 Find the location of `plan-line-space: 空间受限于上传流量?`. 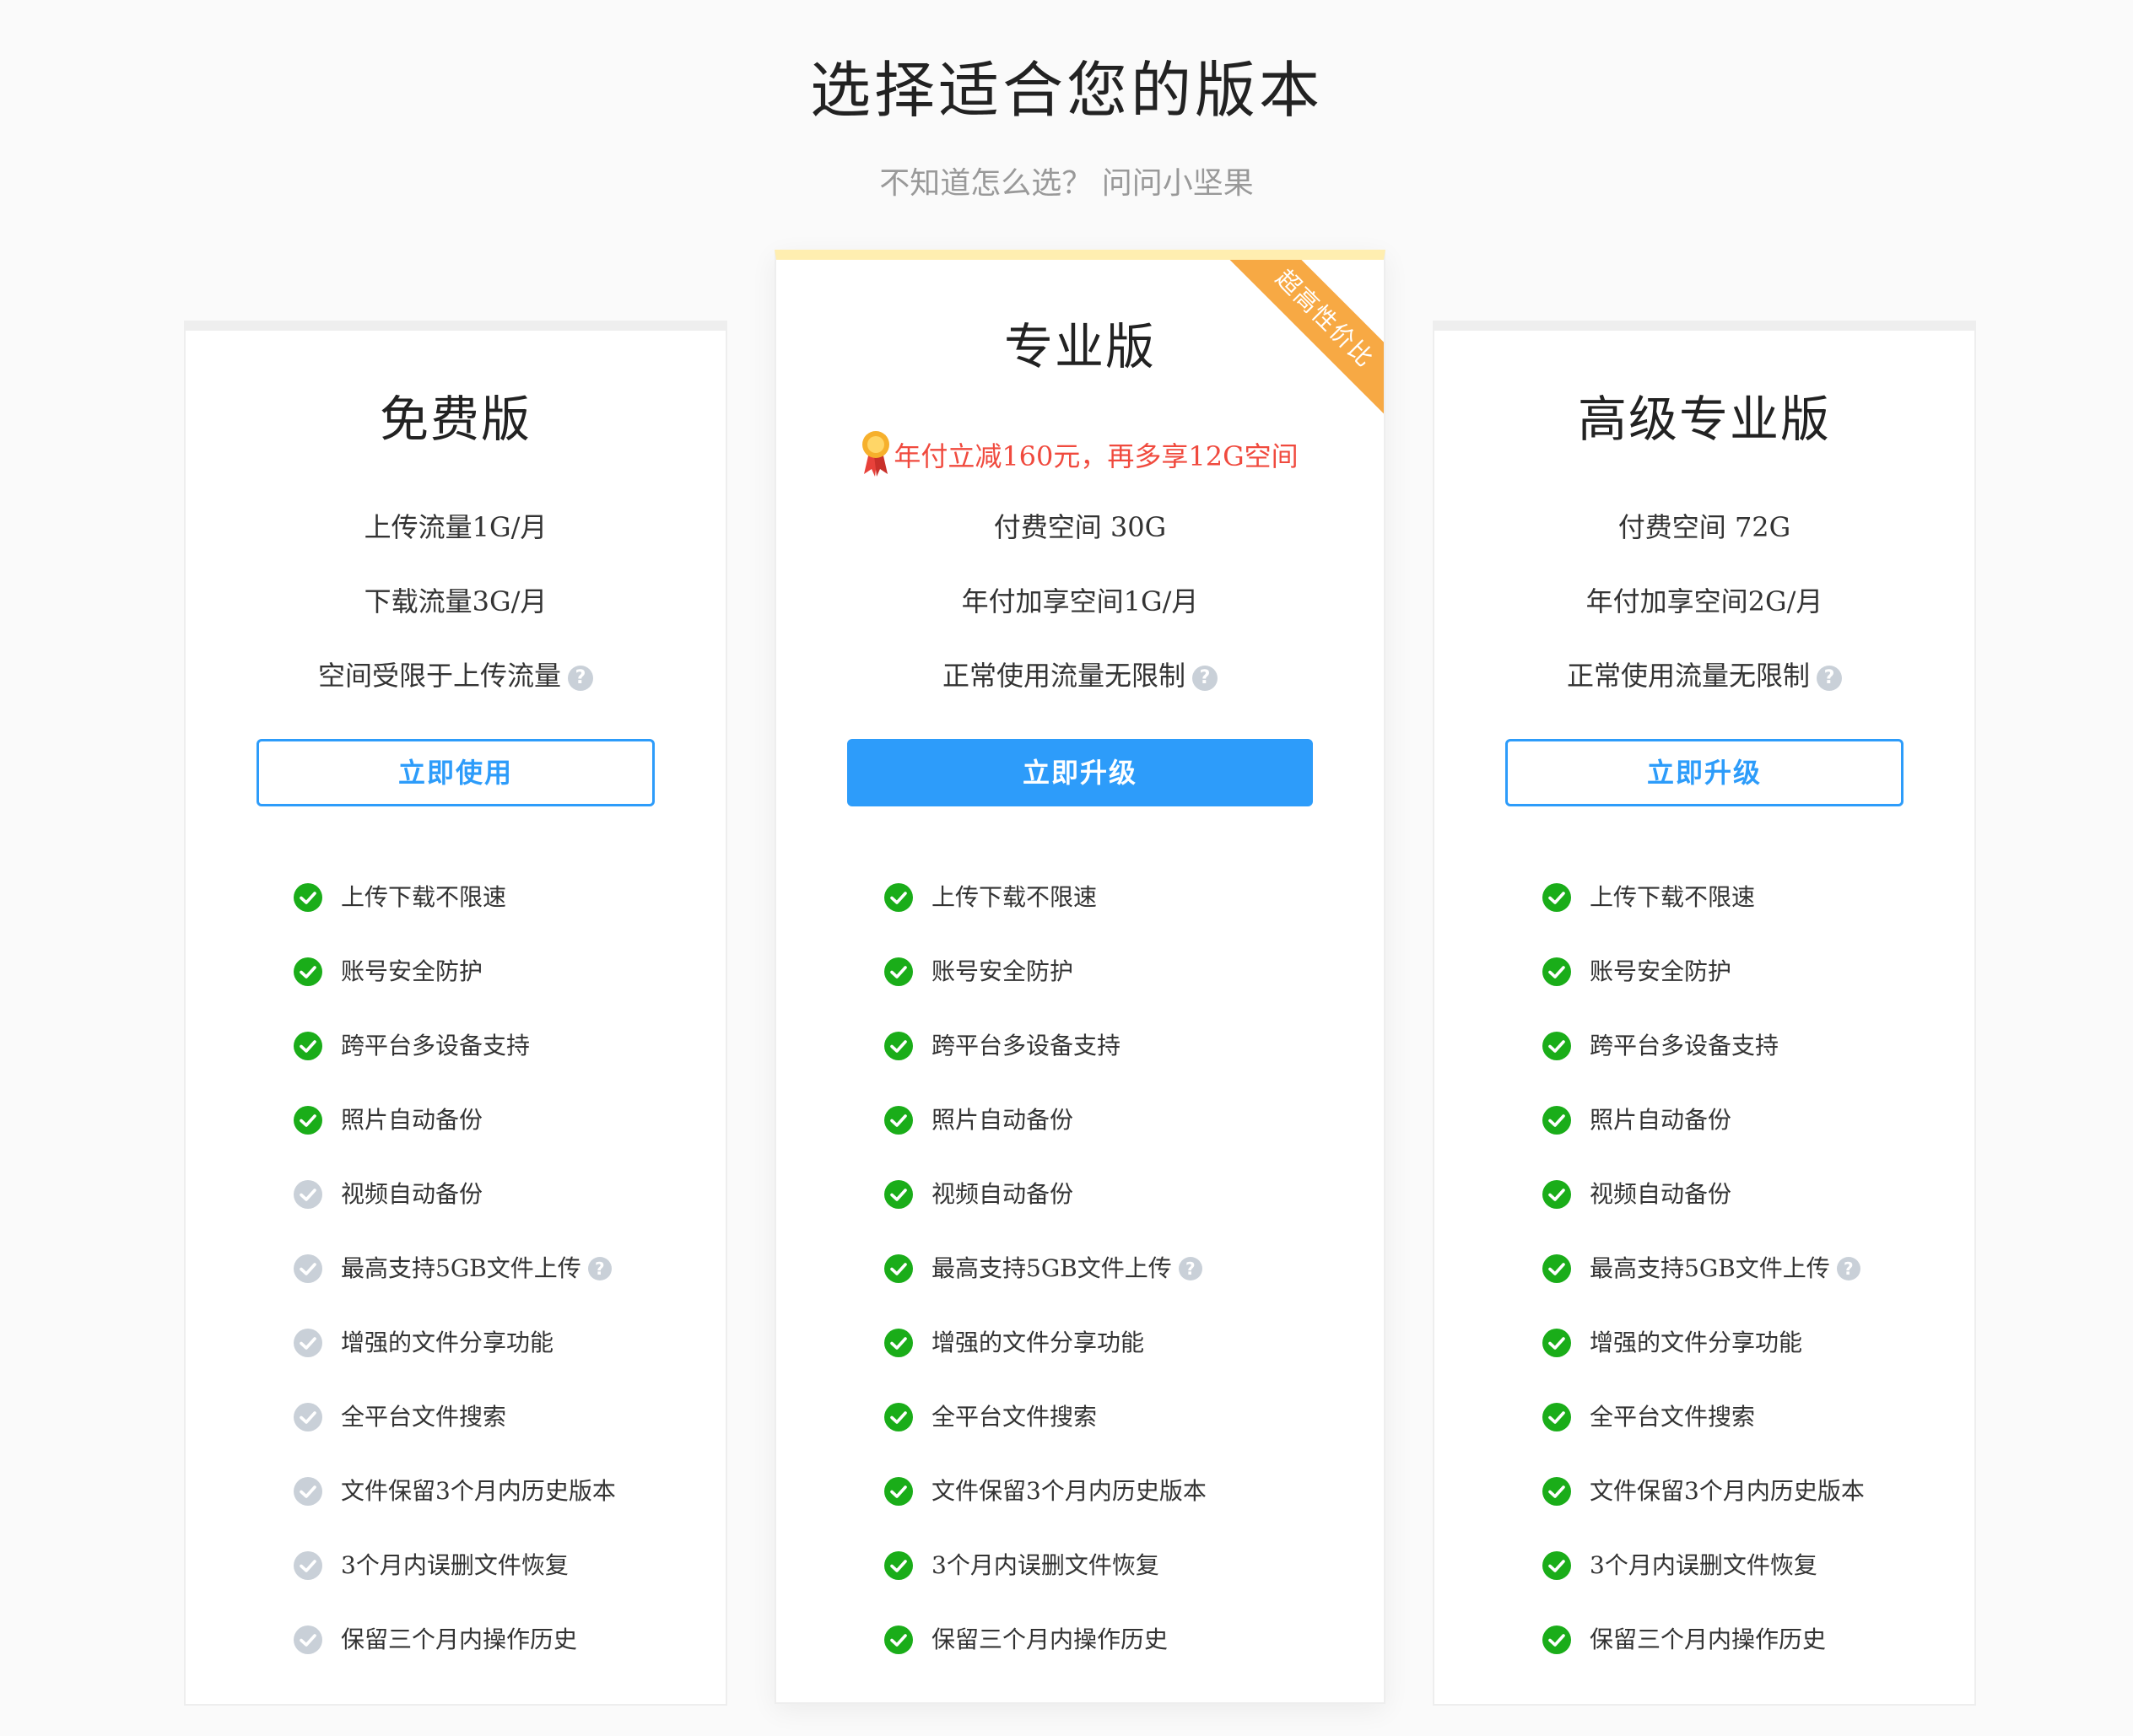

plan-line-space: 空间受限于上传流量? is located at coordinates (456, 674).